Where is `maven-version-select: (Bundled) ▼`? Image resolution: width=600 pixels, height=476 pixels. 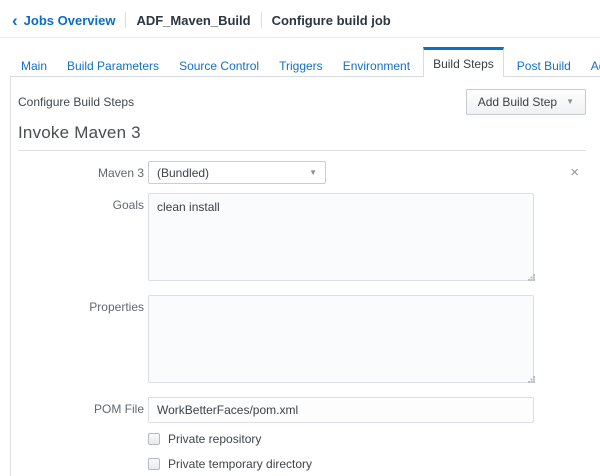 maven-version-select: (Bundled) ▼ is located at coordinates (237, 172).